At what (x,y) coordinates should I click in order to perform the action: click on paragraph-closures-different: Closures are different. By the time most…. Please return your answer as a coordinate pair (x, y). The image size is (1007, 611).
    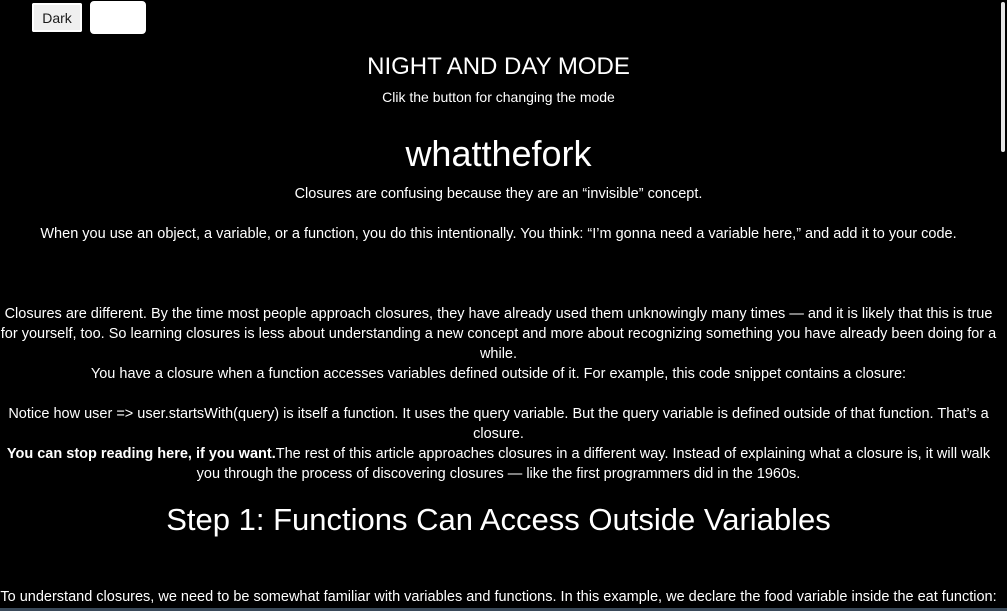
    Looking at the image, I should click on (498, 334).